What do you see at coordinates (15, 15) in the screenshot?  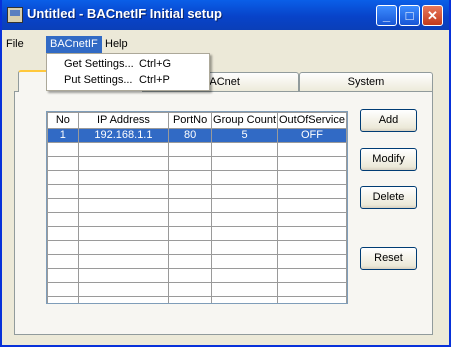 I see `app-icon` at bounding box center [15, 15].